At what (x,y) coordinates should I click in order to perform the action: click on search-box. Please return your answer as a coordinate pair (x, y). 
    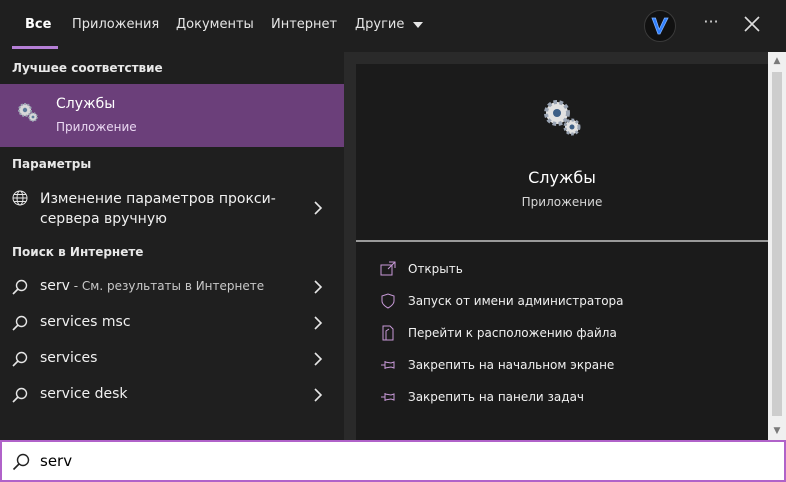
    Looking at the image, I should click on (393, 461).